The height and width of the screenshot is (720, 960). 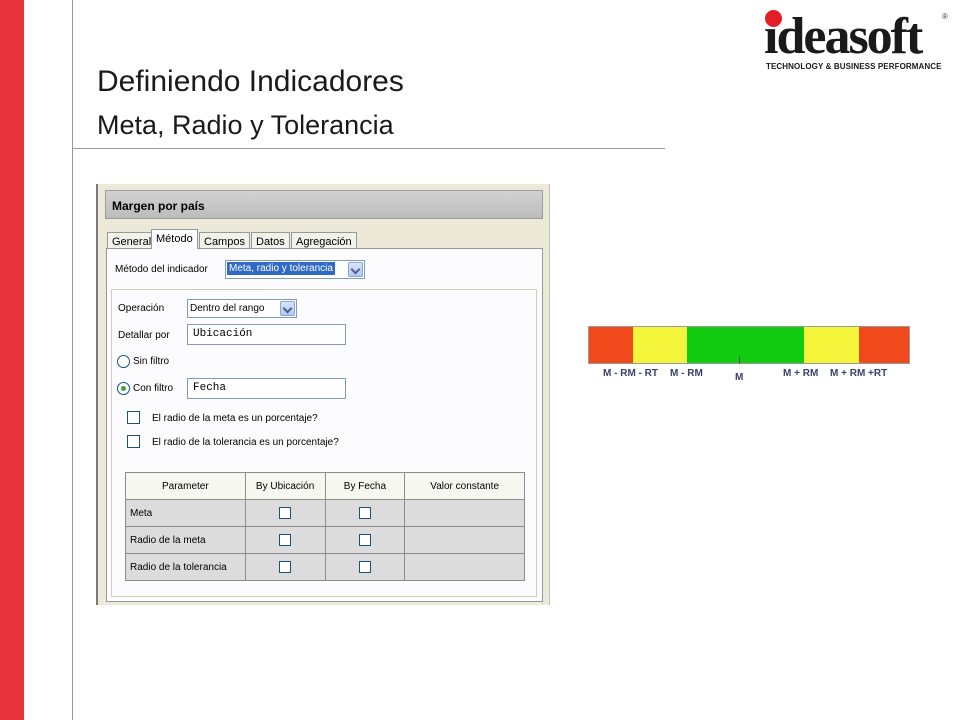 What do you see at coordinates (365, 486) in the screenshot?
I see `grid-header-by-fecha: By Fecha` at bounding box center [365, 486].